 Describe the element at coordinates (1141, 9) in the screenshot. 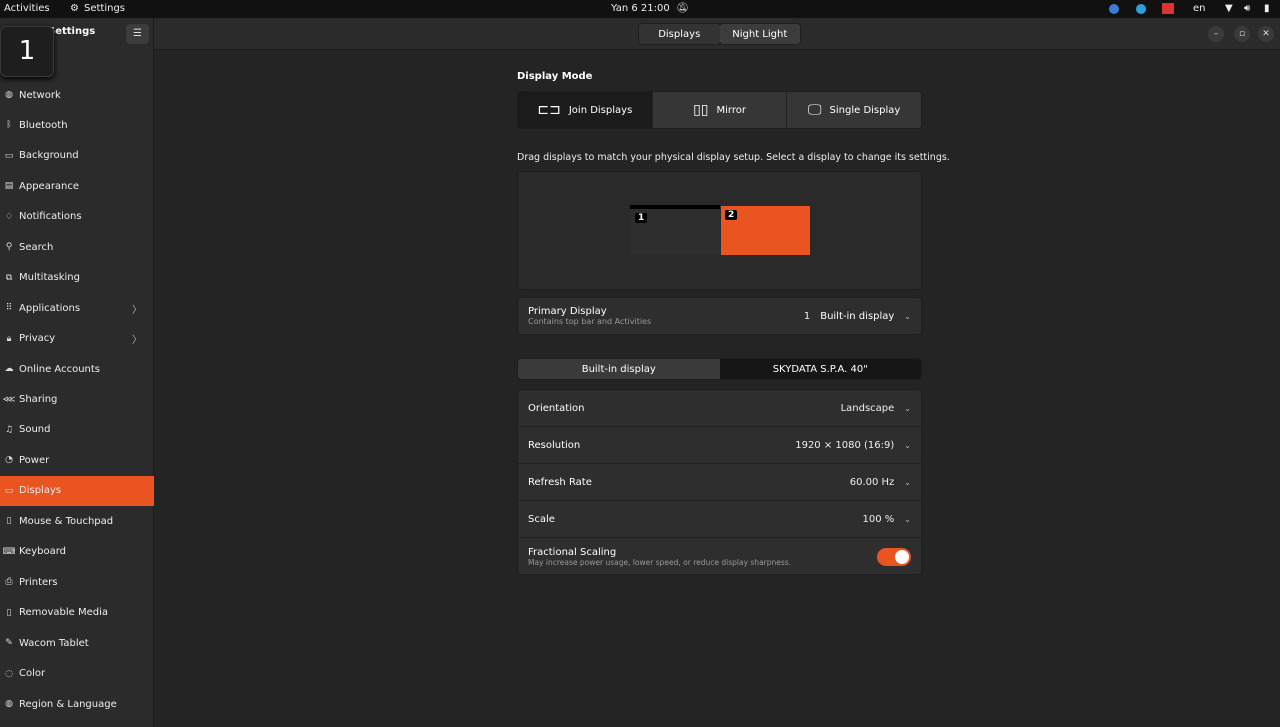

I see `telegram-icon` at that location.